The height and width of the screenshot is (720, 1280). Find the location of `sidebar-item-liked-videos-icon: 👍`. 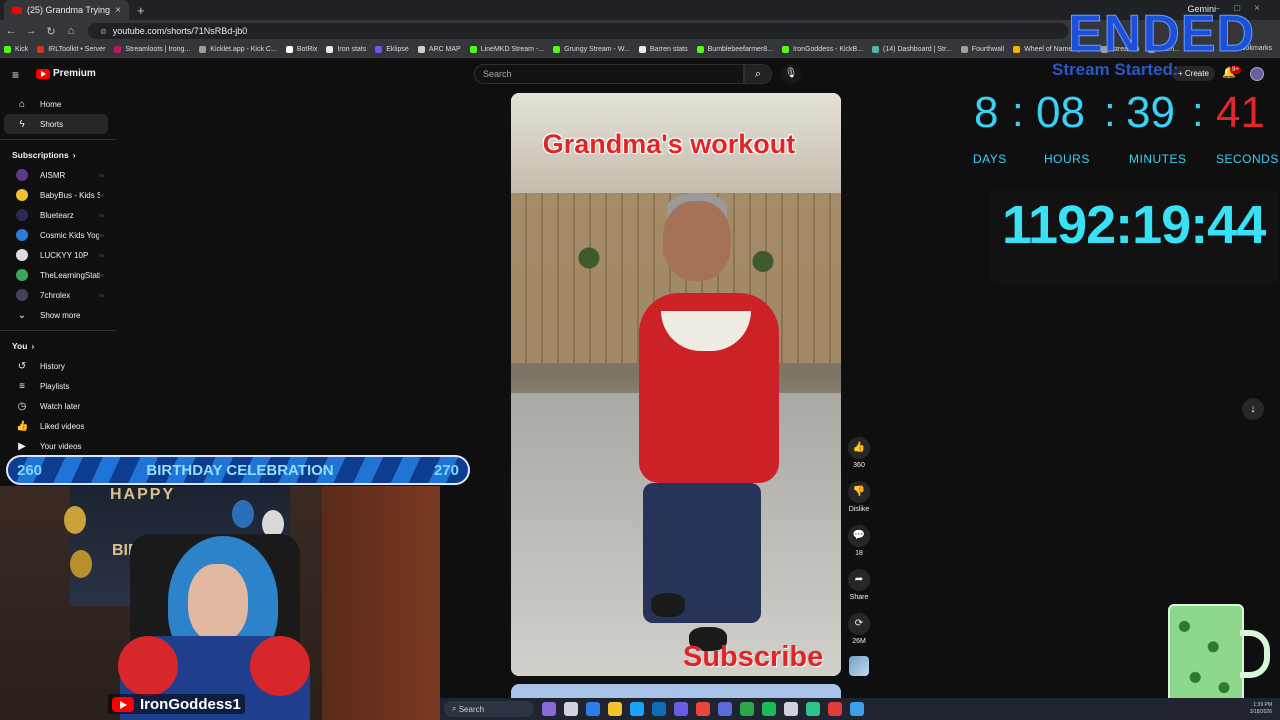

sidebar-item-liked-videos-icon: 👍 is located at coordinates (22, 426).